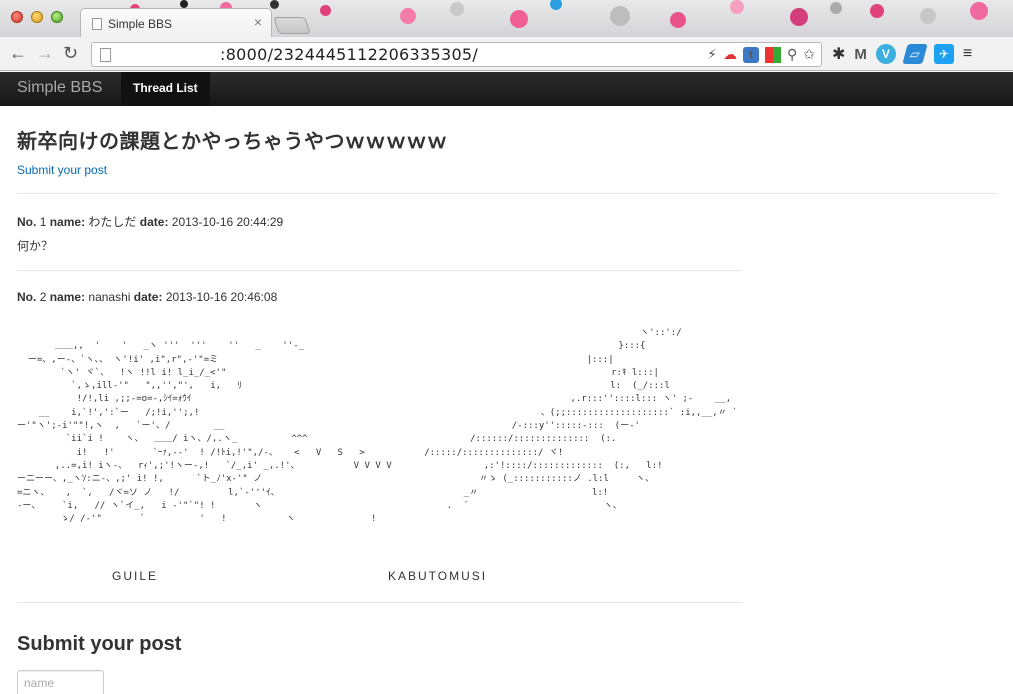 The height and width of the screenshot is (694, 1013). I want to click on minimize-window-button, so click(37, 17).